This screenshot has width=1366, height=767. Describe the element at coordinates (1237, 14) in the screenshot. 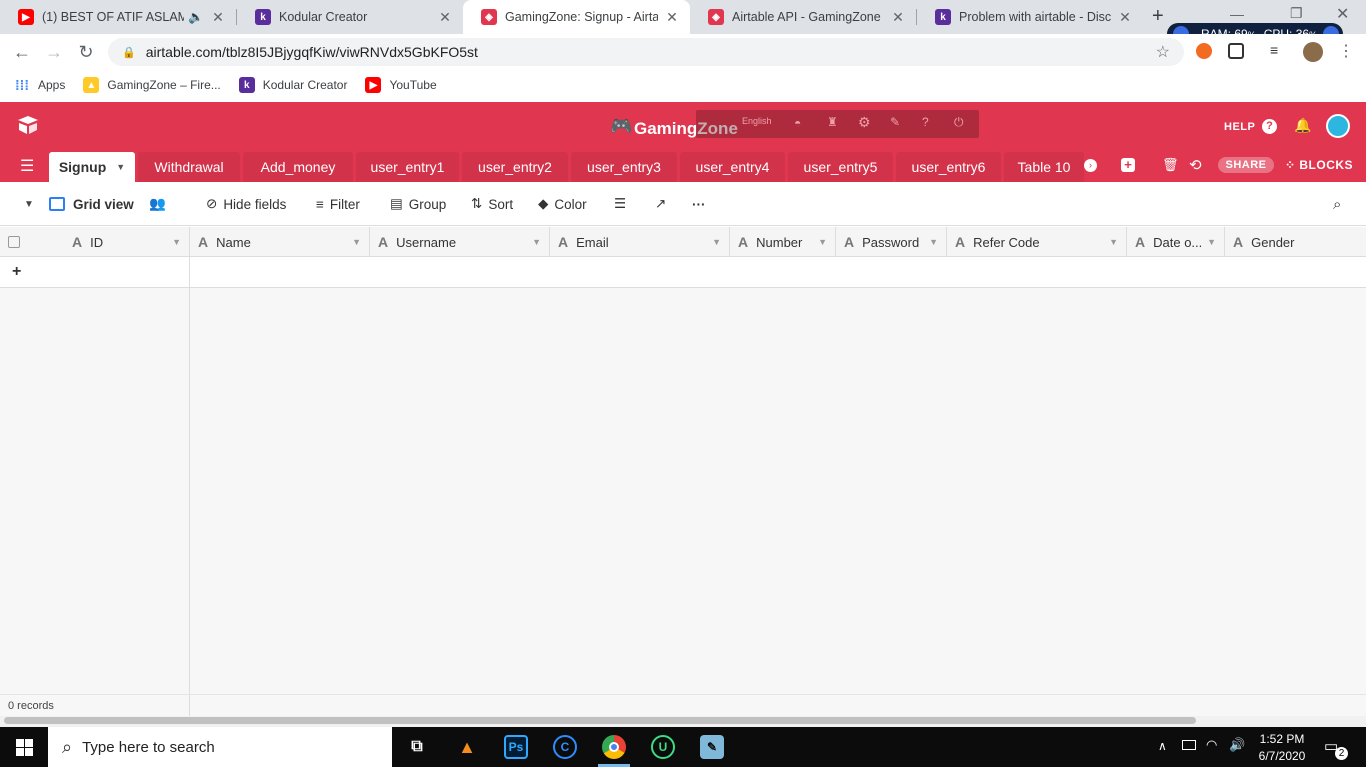

I see `minimize-button: —` at that location.